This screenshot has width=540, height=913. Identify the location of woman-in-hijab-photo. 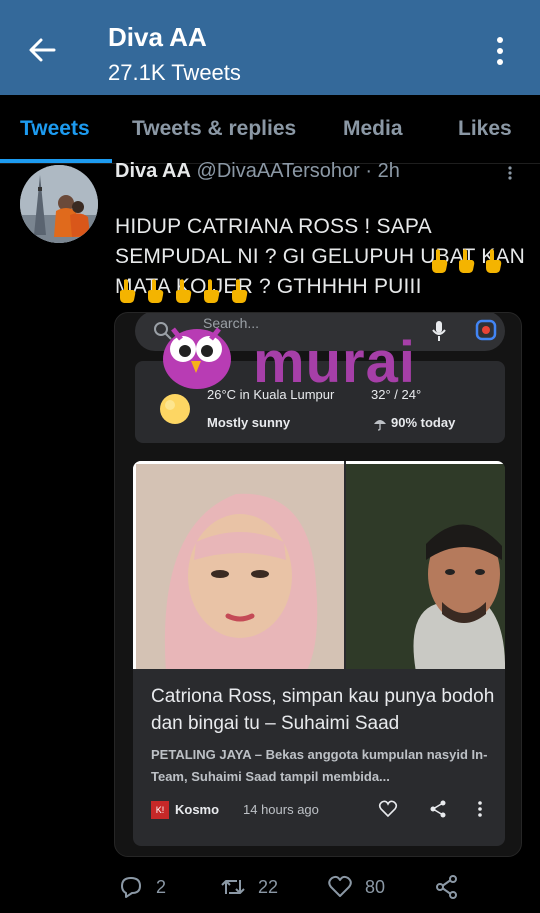
(240, 566).